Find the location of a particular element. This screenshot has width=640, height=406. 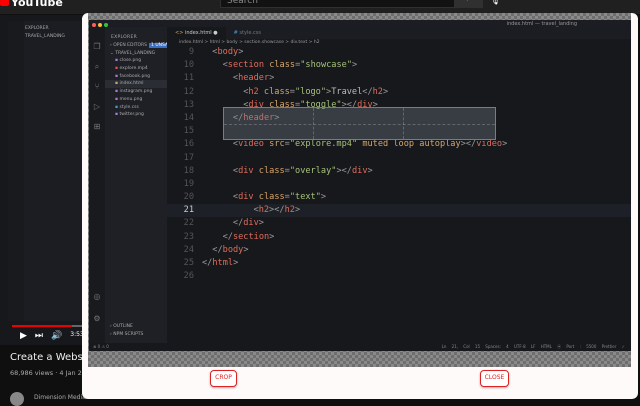

code-line: 11 <header> is located at coordinates (399, 78).